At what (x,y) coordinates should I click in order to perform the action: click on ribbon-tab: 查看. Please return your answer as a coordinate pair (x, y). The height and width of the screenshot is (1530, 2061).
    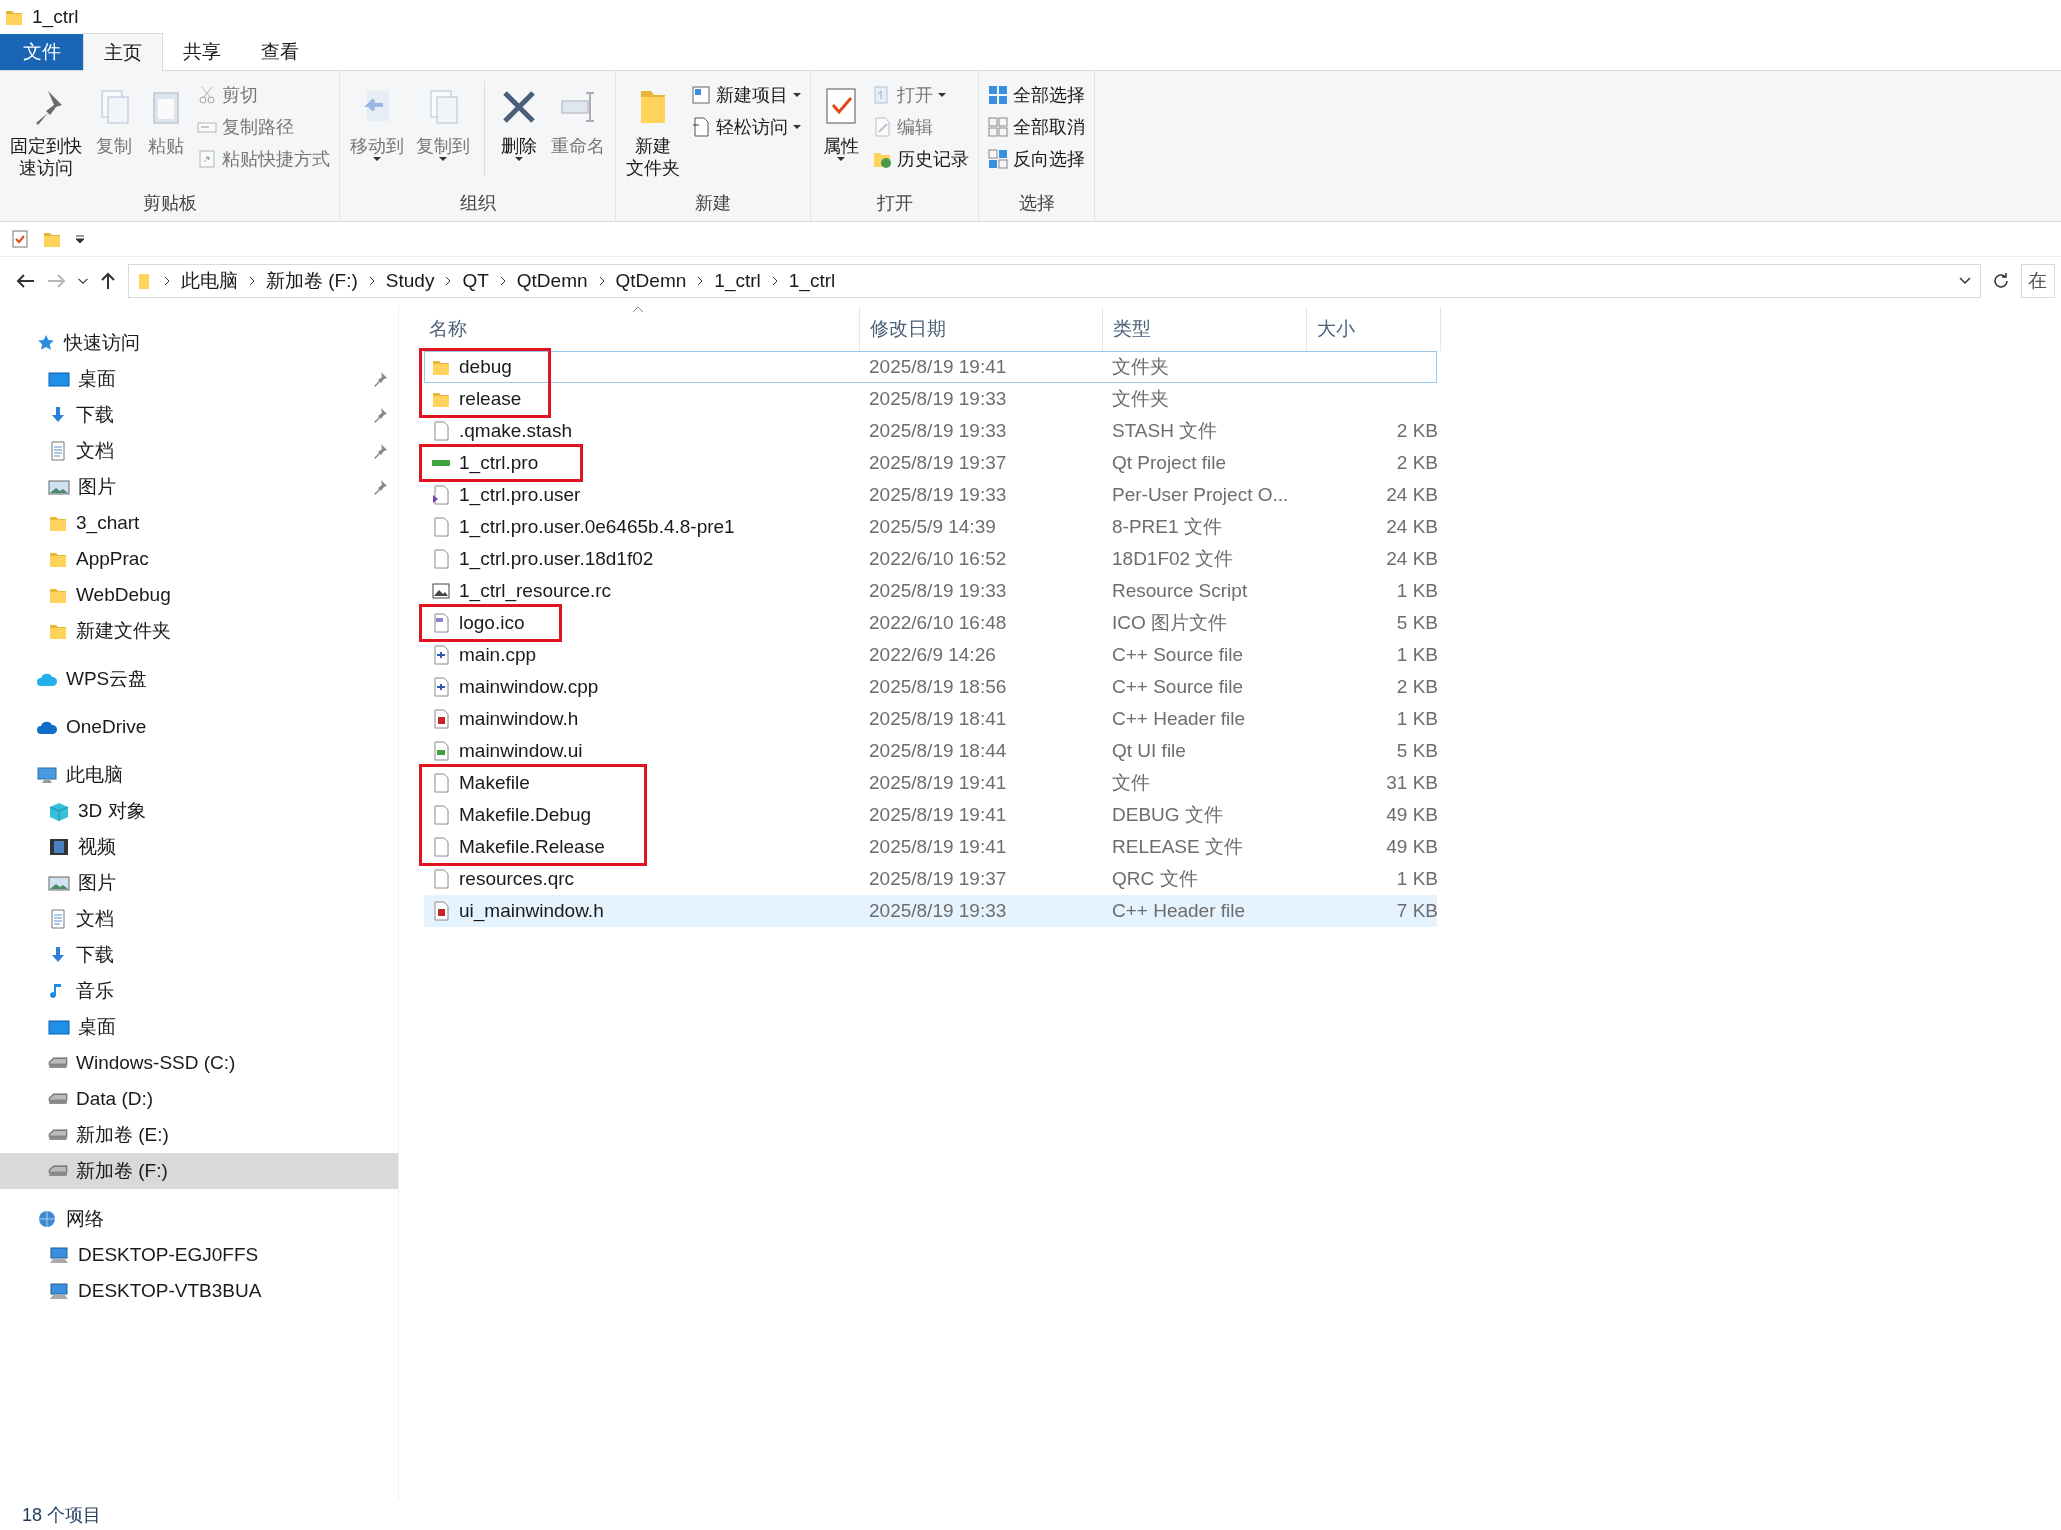
    Looking at the image, I should click on (280, 52).